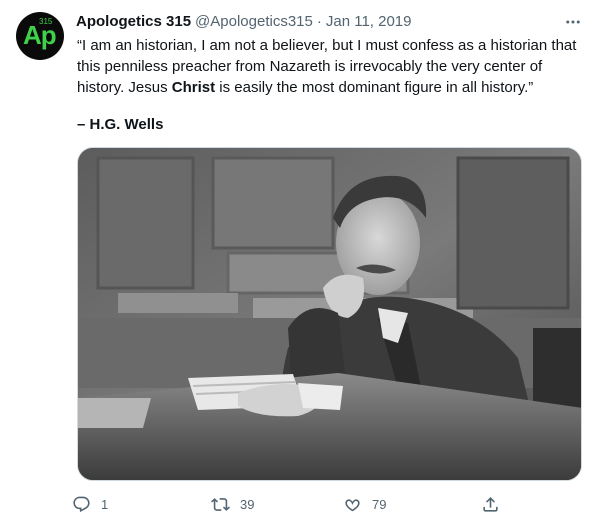 This screenshot has width=598, height=526. What do you see at coordinates (105, 504) in the screenshot?
I see `reply-count: 1` at bounding box center [105, 504].